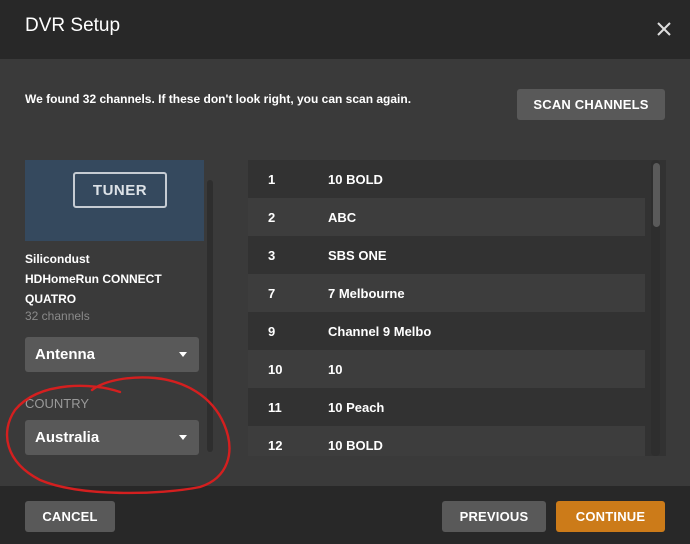 This screenshot has height=544, width=690. What do you see at coordinates (446, 179) in the screenshot?
I see `channel-row: 1 10 BOLD` at bounding box center [446, 179].